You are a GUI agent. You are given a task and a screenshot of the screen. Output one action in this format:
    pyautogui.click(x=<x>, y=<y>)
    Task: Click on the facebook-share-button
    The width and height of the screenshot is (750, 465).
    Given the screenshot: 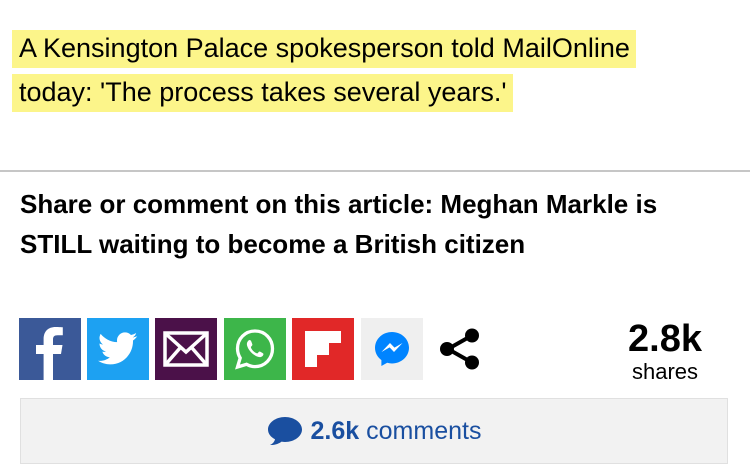 What is the action you would take?
    pyautogui.click(x=50, y=349)
    